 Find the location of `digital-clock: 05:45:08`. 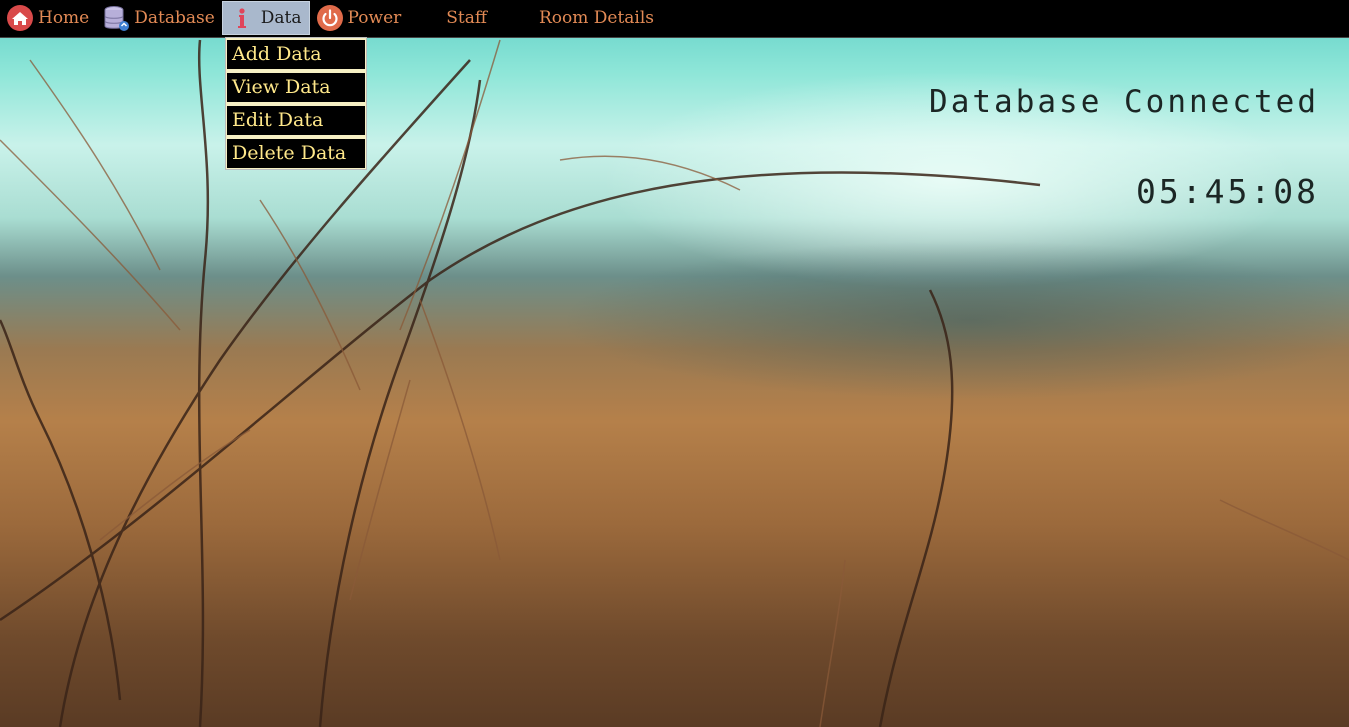

digital-clock: 05:45:08 is located at coordinates (1227, 191).